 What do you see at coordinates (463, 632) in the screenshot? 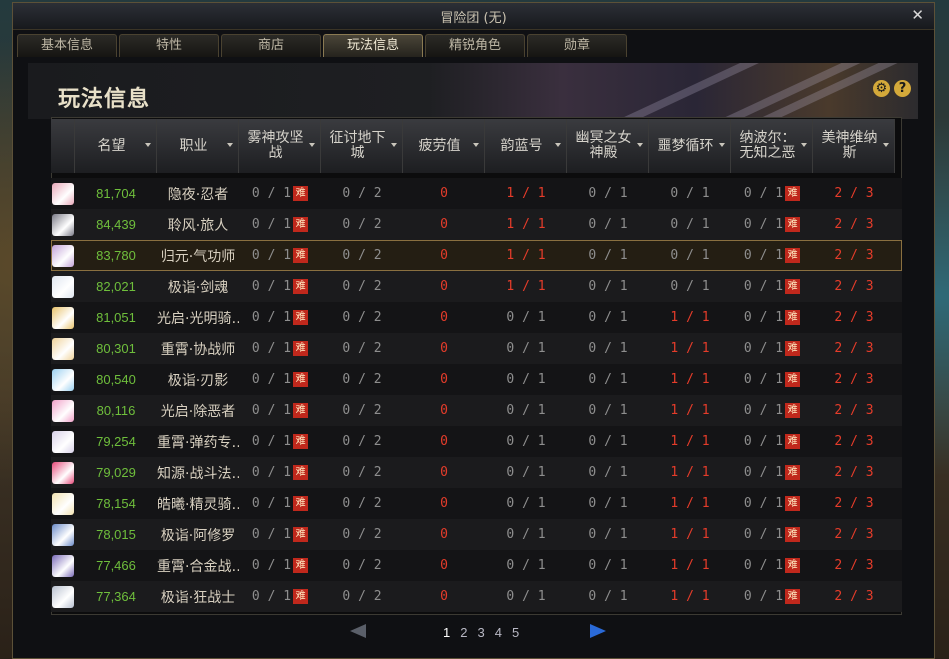
I see `page-number-link: 2` at bounding box center [463, 632].